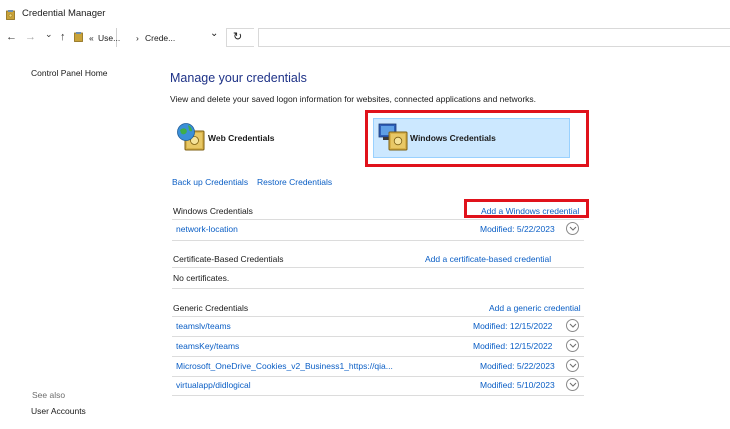 The image size is (730, 429). Describe the element at coordinates (213, 385) in the screenshot. I see `list-item-virtualapp: virtualapp/didlogical` at that location.